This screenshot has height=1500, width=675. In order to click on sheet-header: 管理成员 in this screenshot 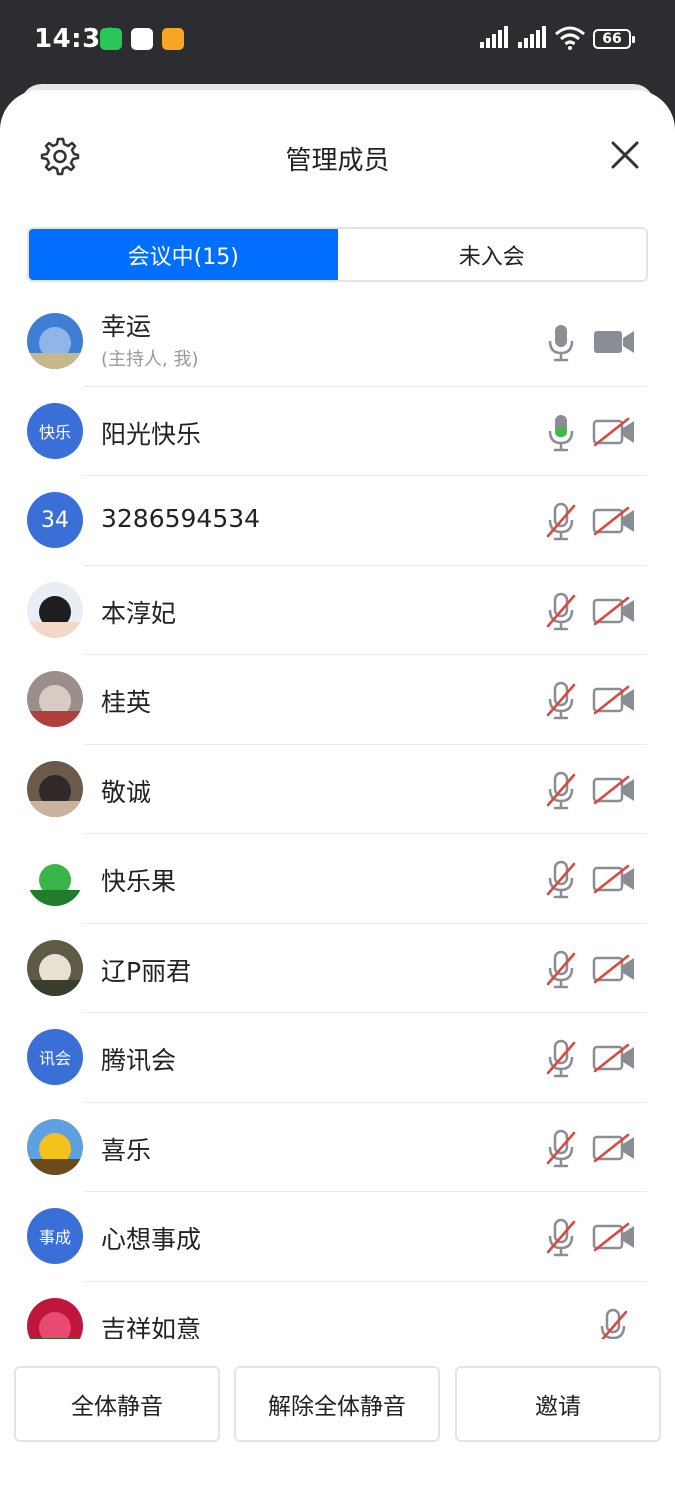, I will do `click(337, 150)`.